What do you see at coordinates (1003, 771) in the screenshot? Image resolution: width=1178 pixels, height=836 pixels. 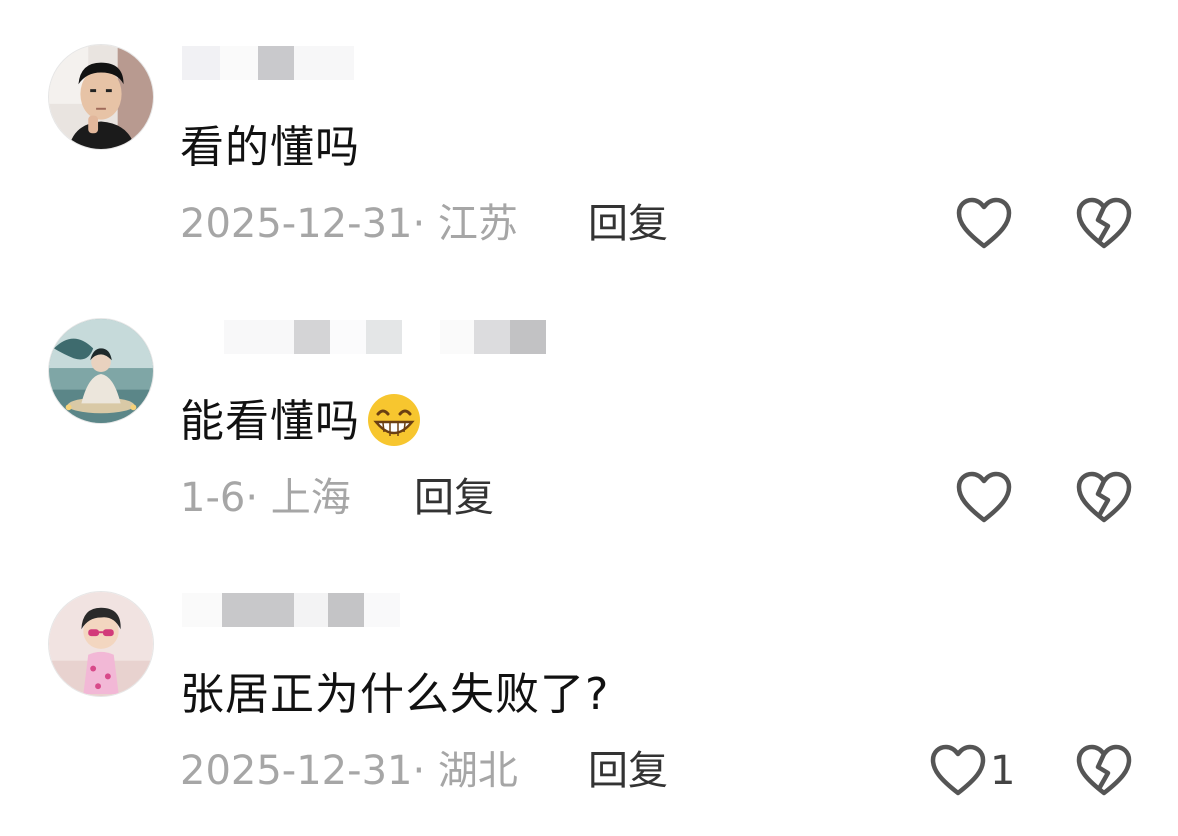 I see `like-count: 1` at bounding box center [1003, 771].